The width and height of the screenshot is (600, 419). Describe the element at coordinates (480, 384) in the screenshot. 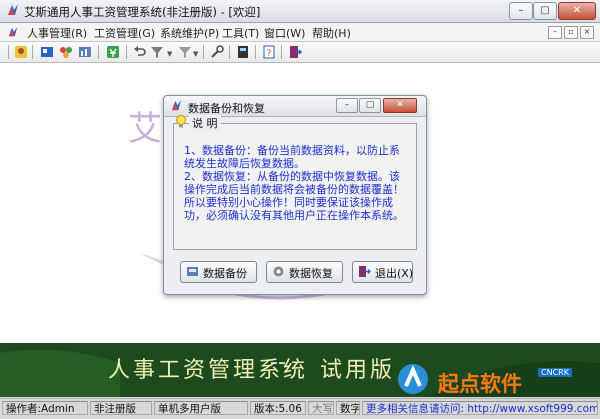

I see `watermark-text: 起点软件` at that location.